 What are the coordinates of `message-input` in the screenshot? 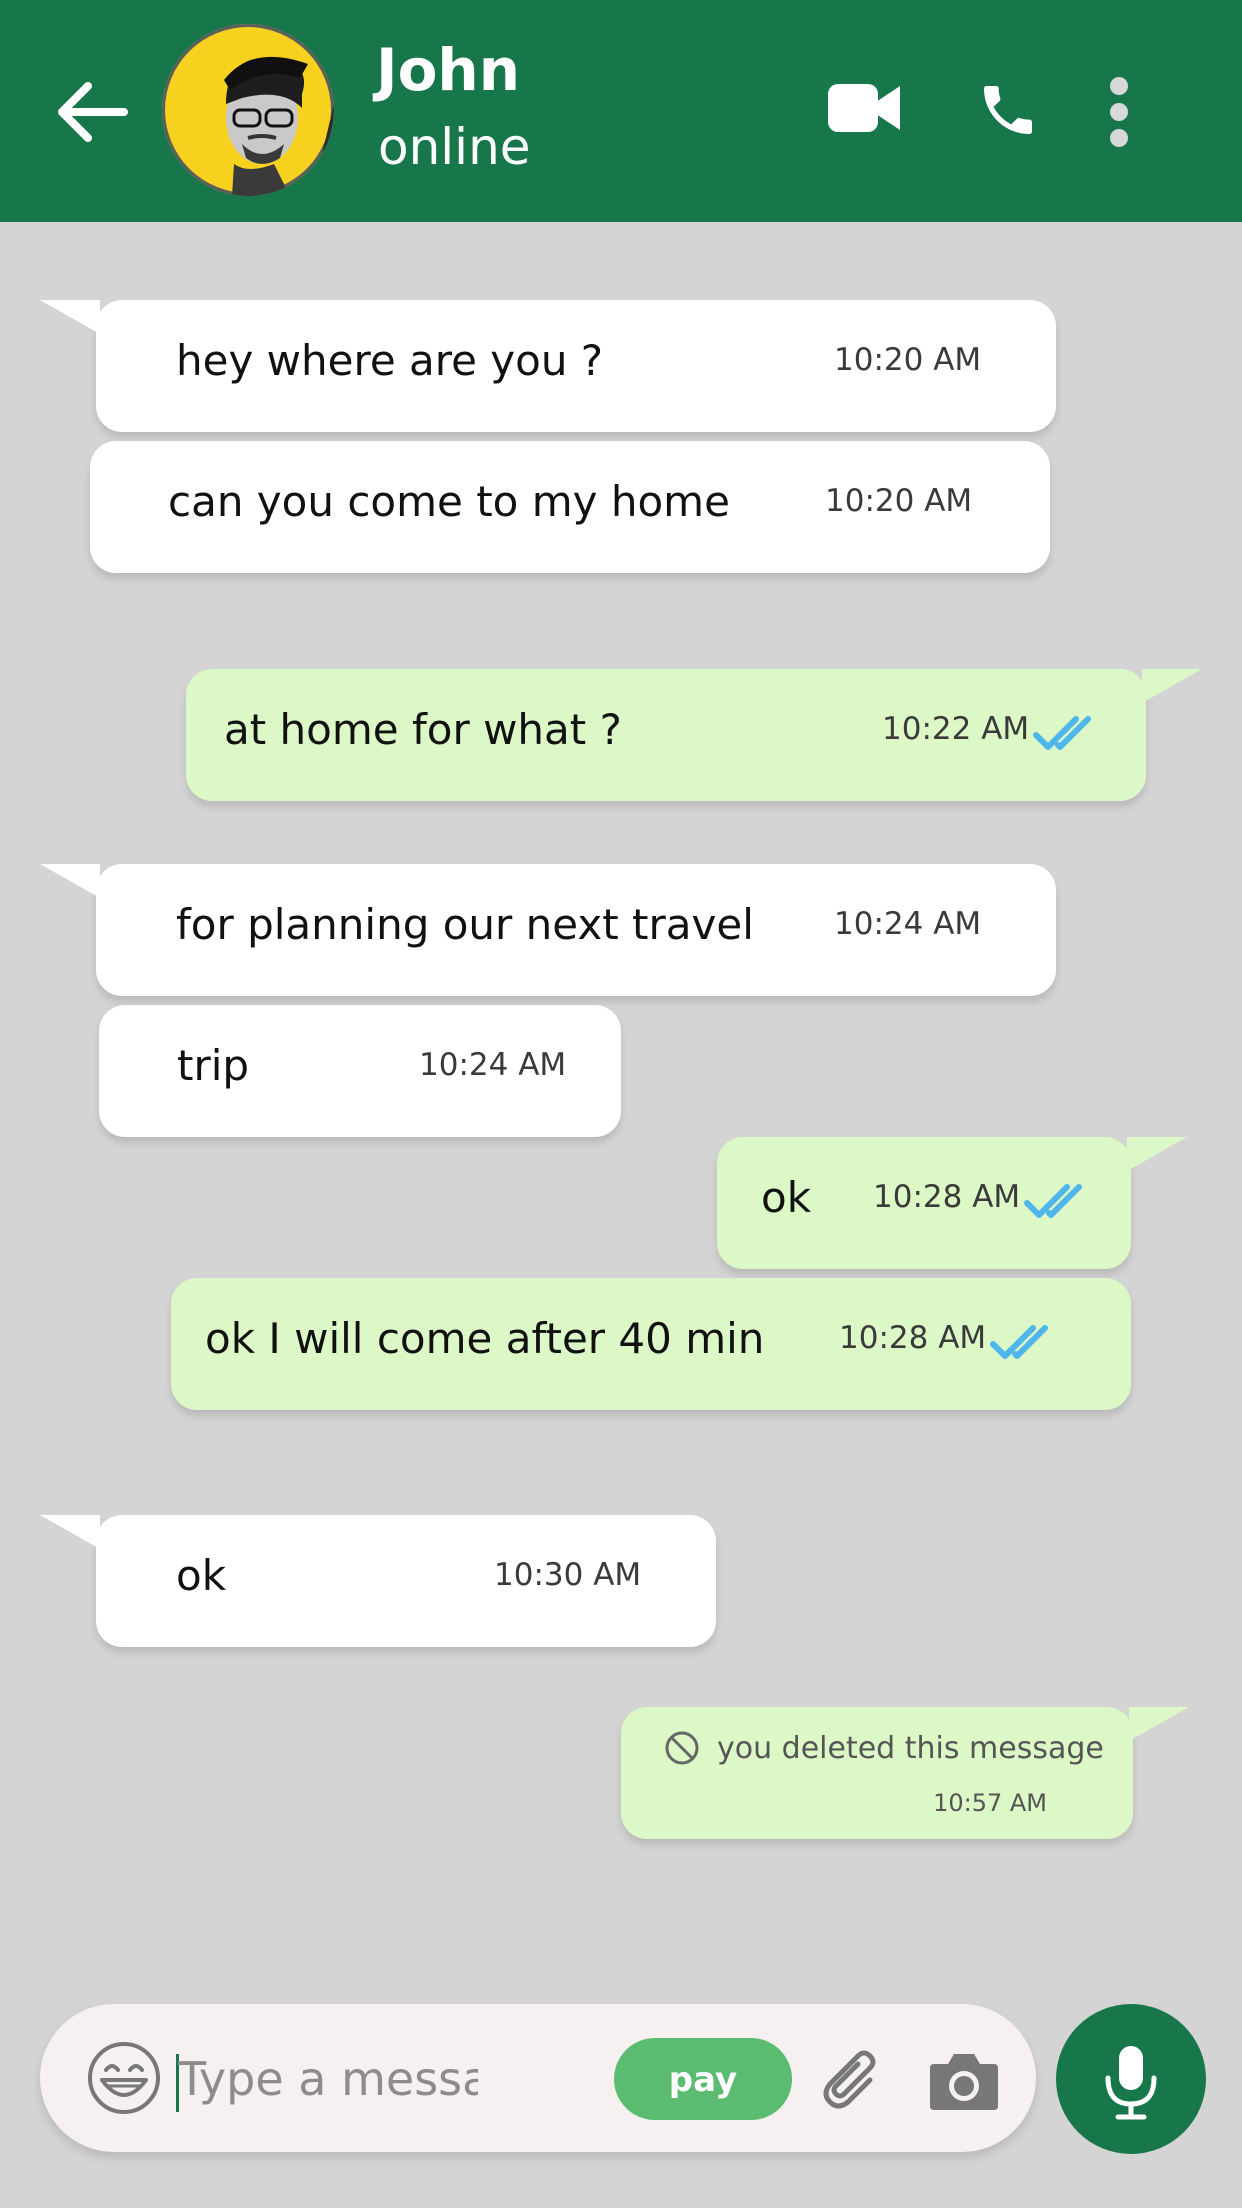 It's located at (328, 2079).